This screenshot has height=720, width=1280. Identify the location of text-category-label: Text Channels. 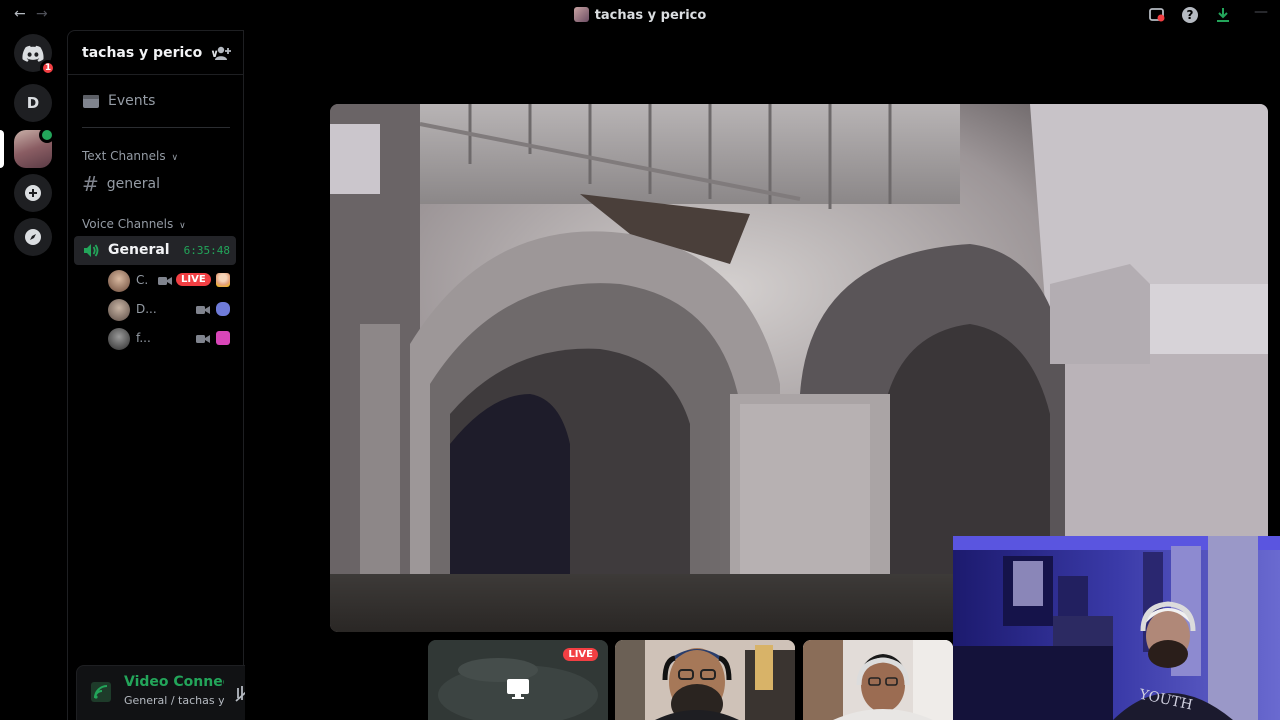
(124, 156).